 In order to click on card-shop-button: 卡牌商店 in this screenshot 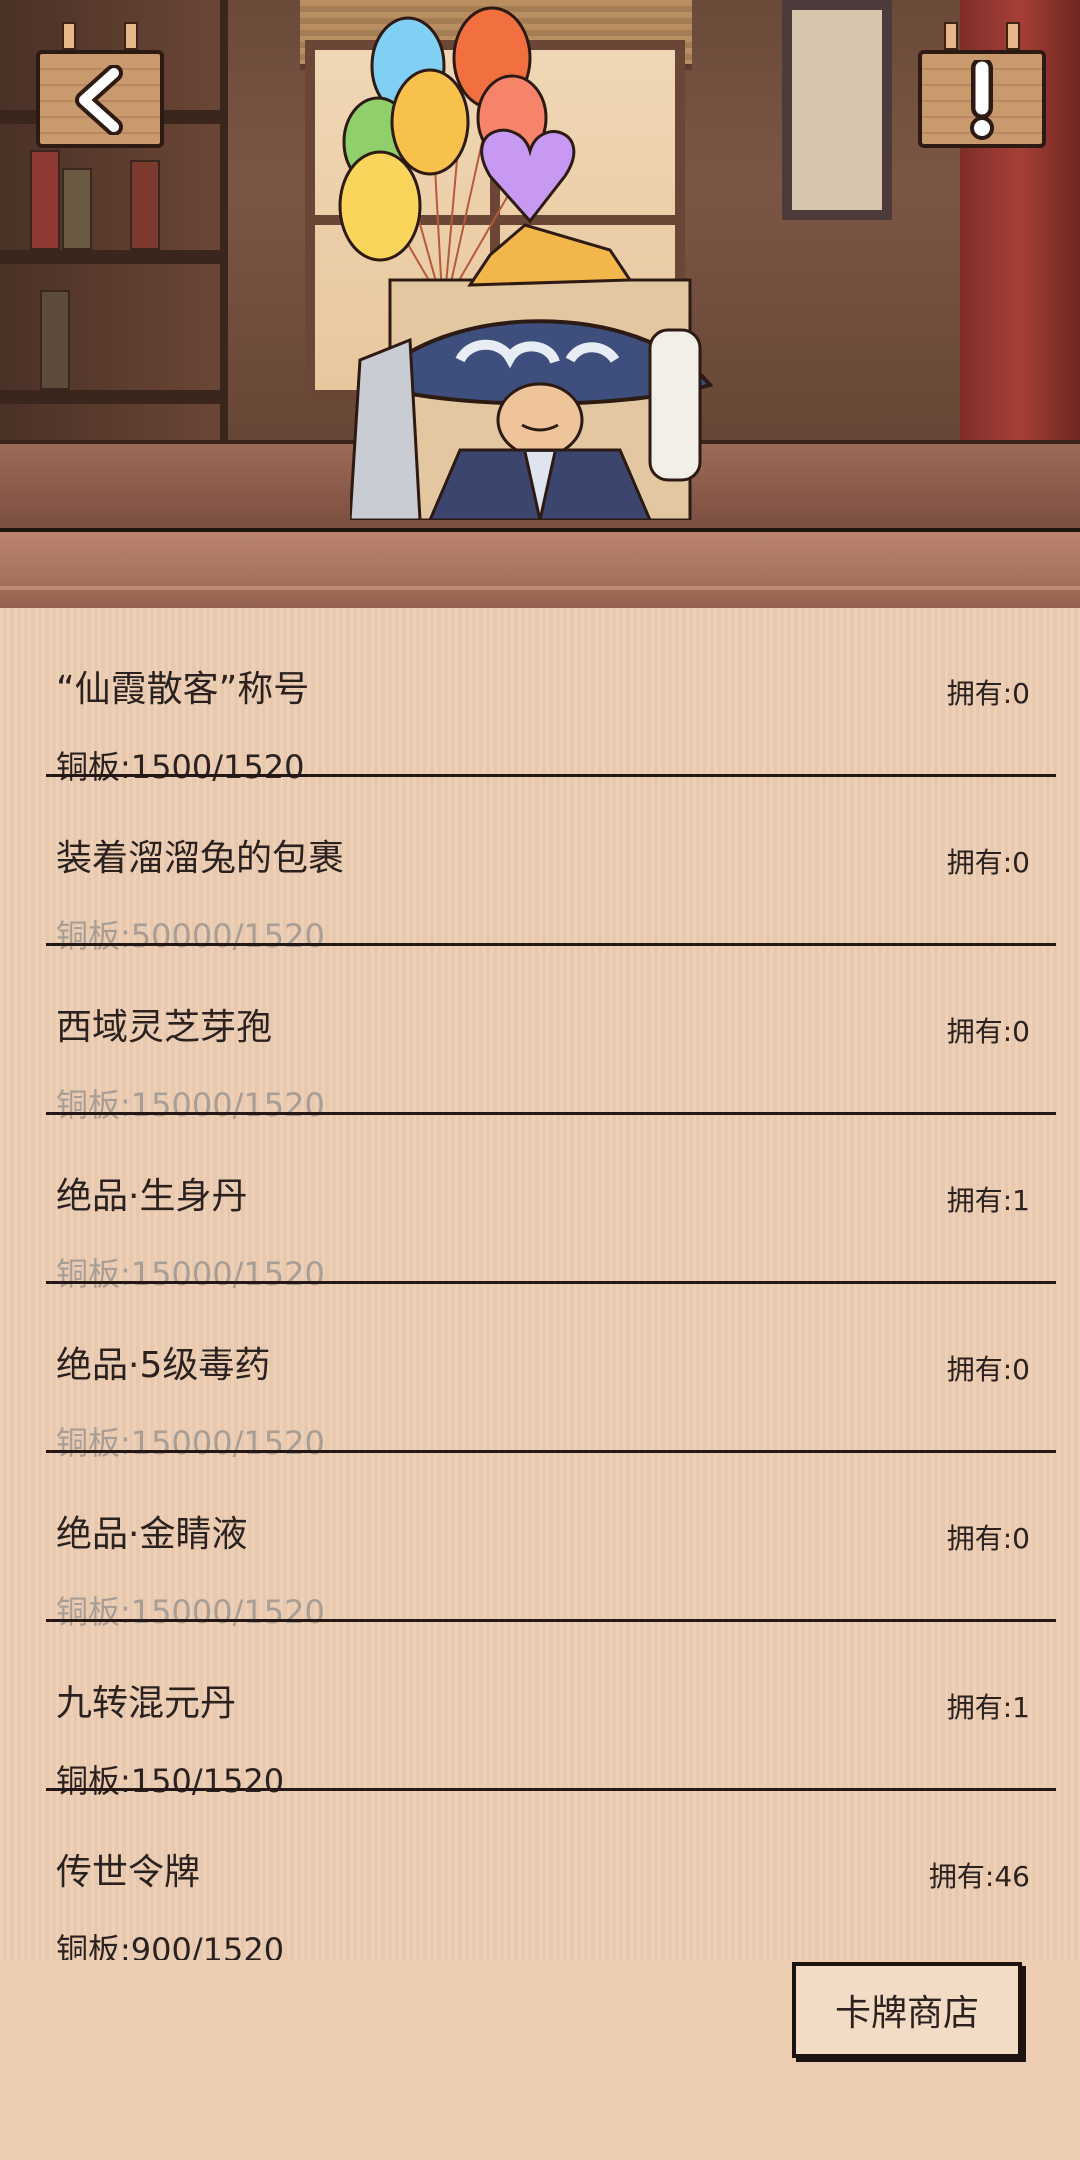, I will do `click(907, 2010)`.